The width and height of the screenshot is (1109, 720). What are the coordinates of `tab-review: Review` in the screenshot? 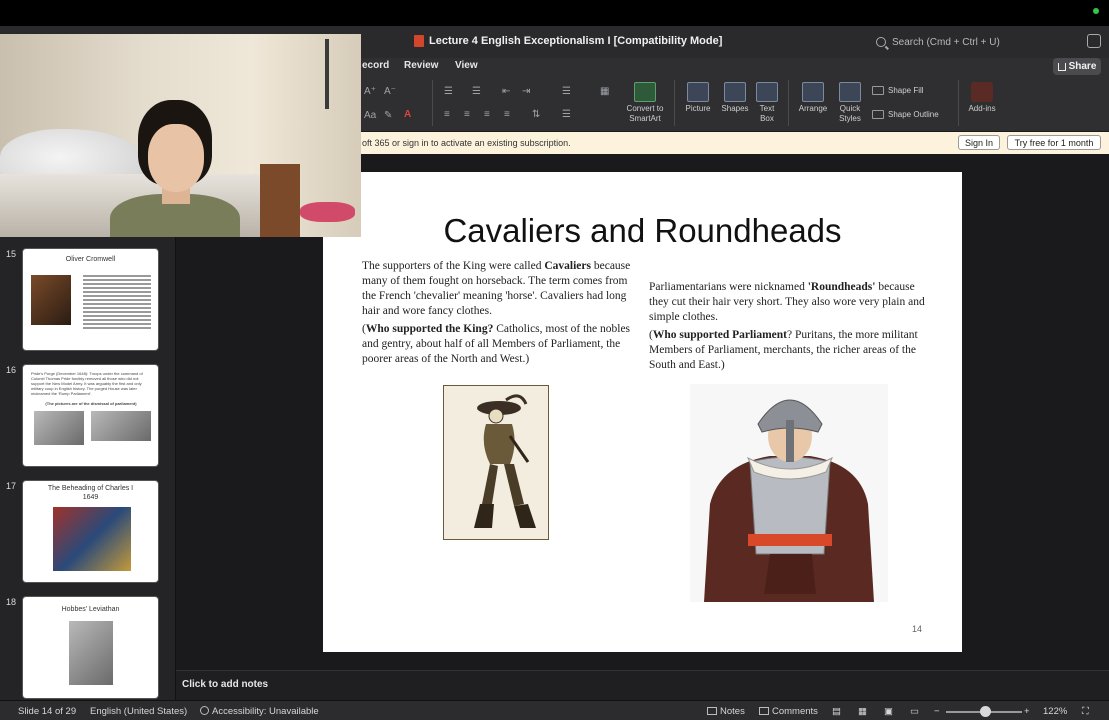 It's located at (421, 65).